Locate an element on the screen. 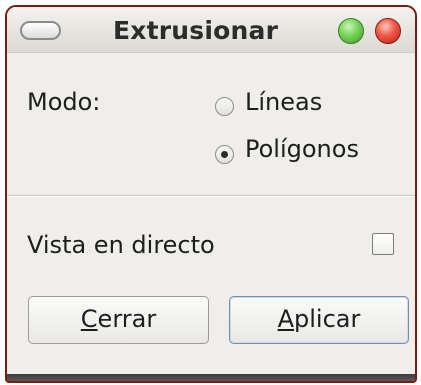 Image resolution: width=421 pixels, height=385 pixels. close-button: Cerrar is located at coordinates (118, 320).